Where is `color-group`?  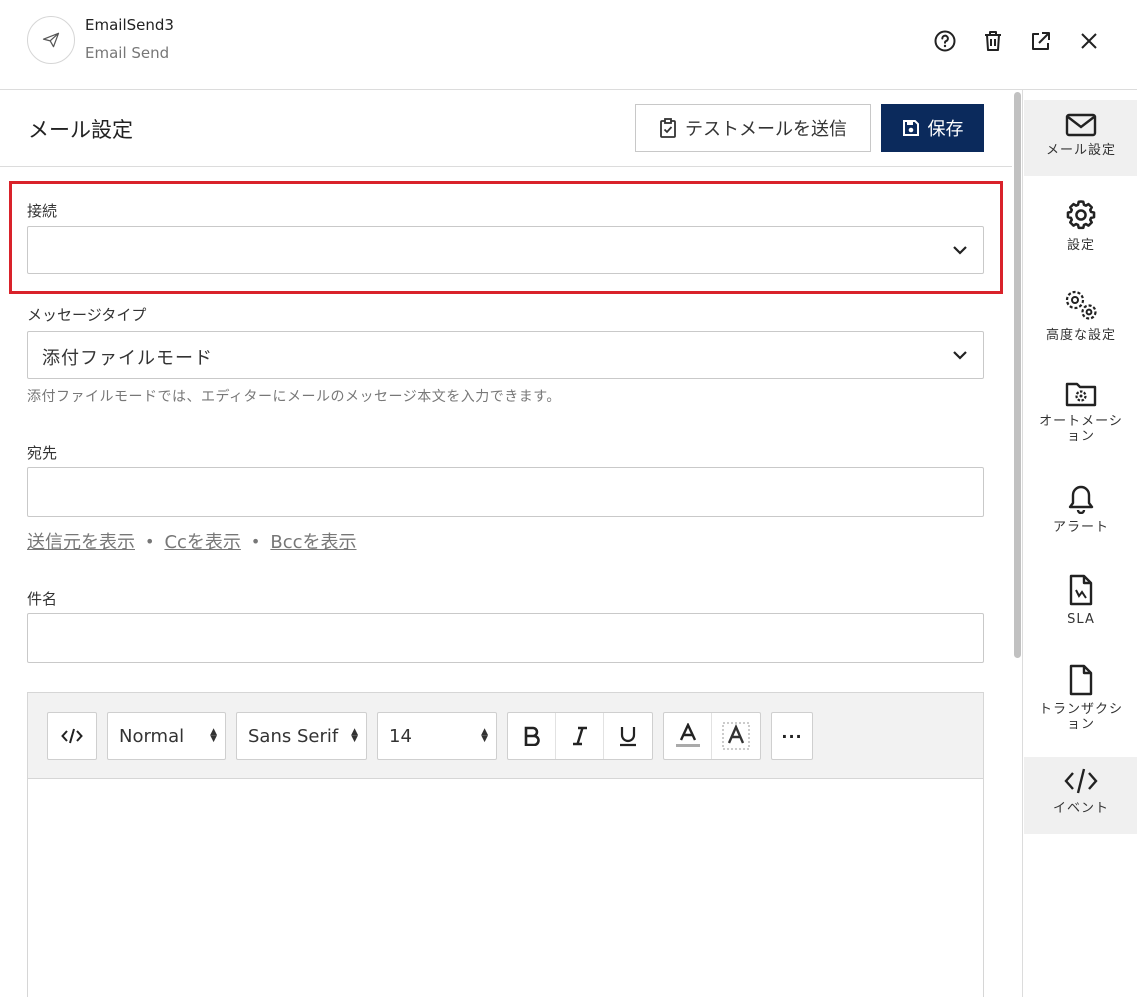 color-group is located at coordinates (712, 736).